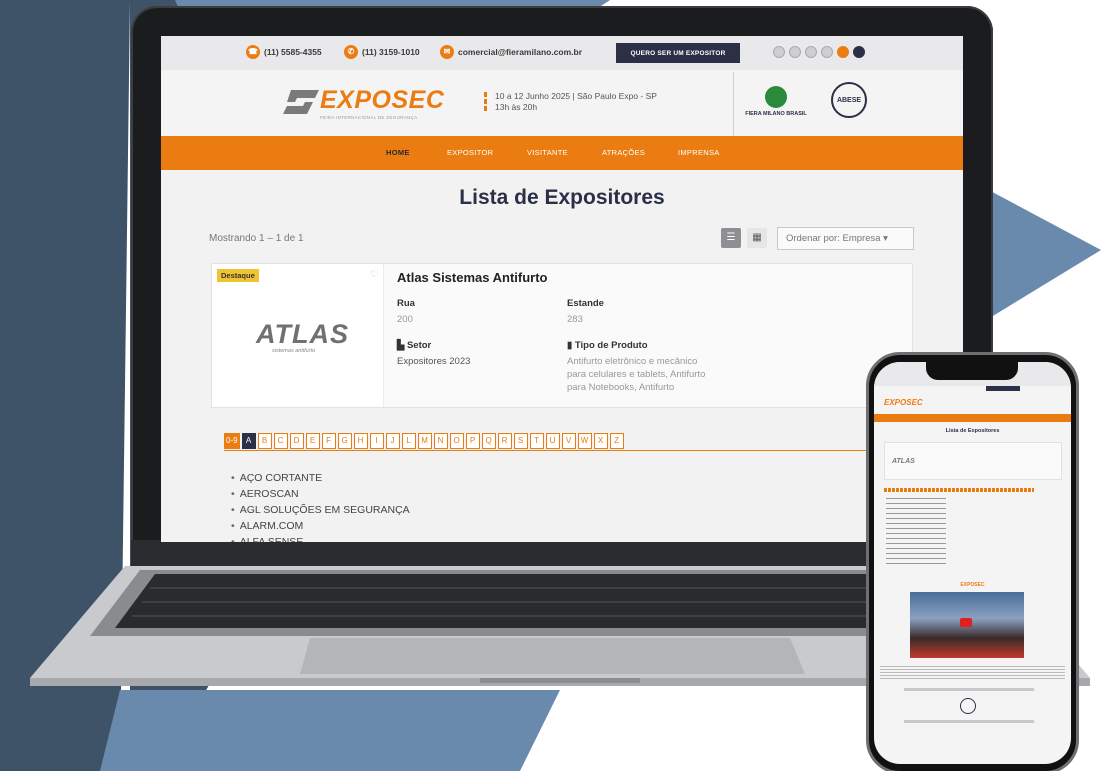  What do you see at coordinates (616, 441) in the screenshot?
I see `alphabet-letter: Z` at bounding box center [616, 441].